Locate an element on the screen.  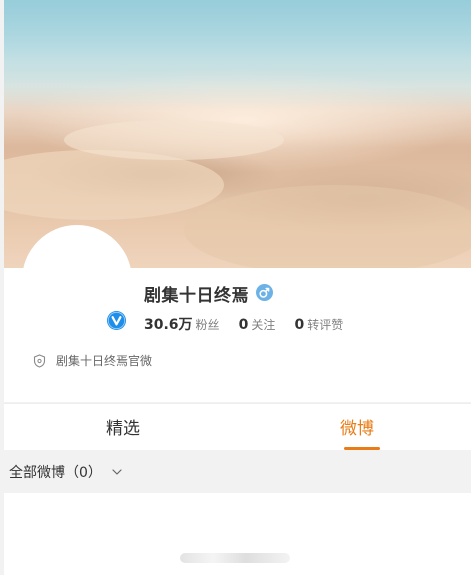
loading-placeholder is located at coordinates (235, 558).